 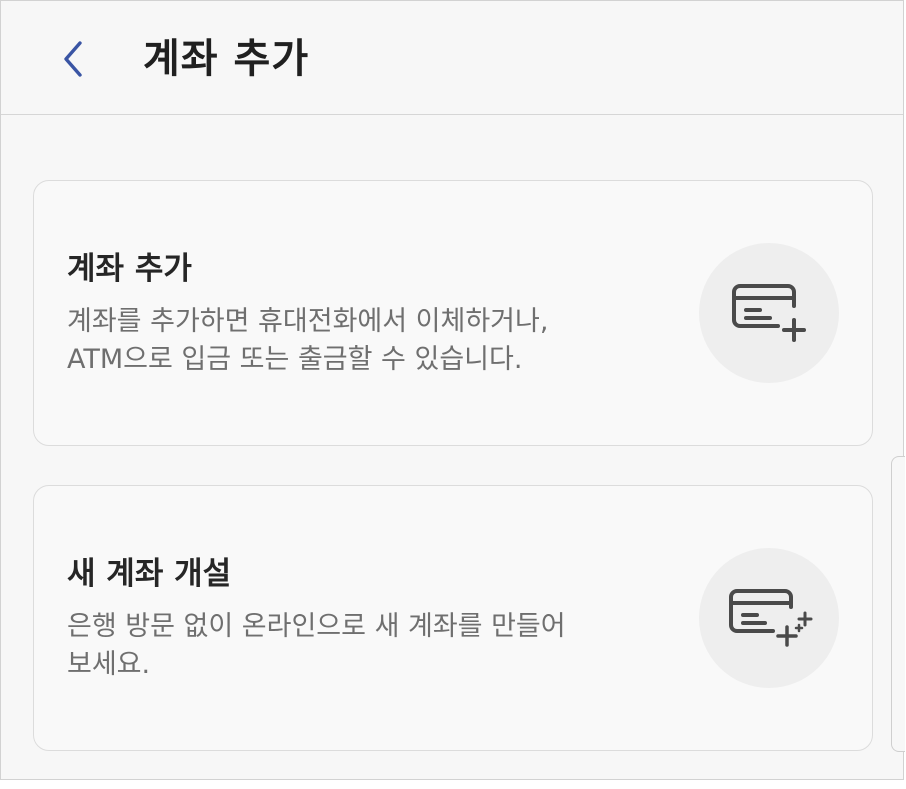 I want to click on chevron-left-icon, so click(x=73, y=59).